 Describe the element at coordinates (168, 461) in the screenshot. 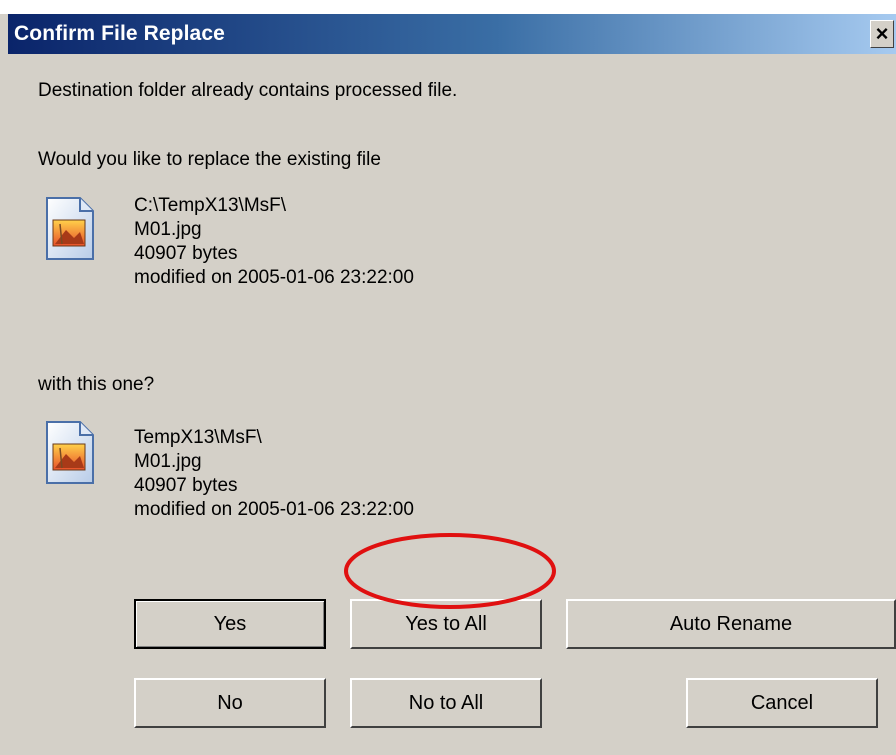

I see `new-file-name: M01.jpg` at that location.